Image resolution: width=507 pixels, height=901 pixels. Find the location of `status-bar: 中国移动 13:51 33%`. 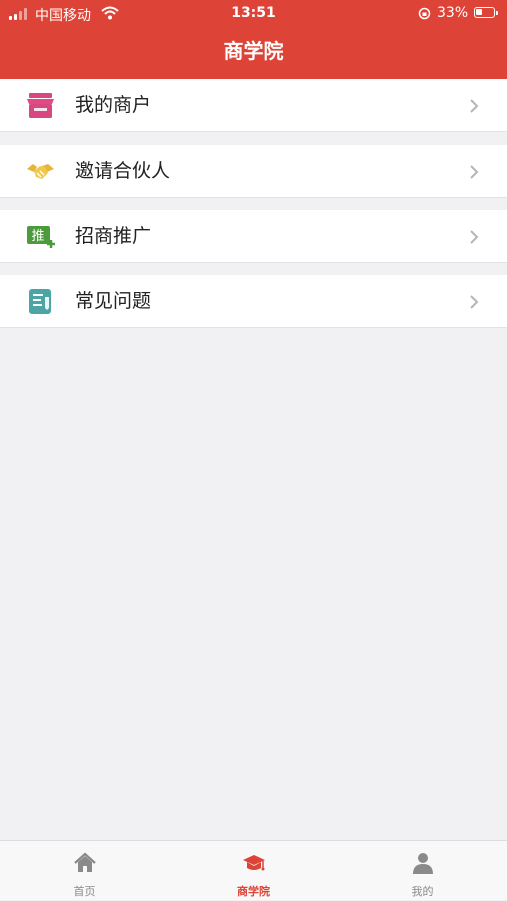

status-bar: 中国移动 13:51 33% is located at coordinates (253, 14).